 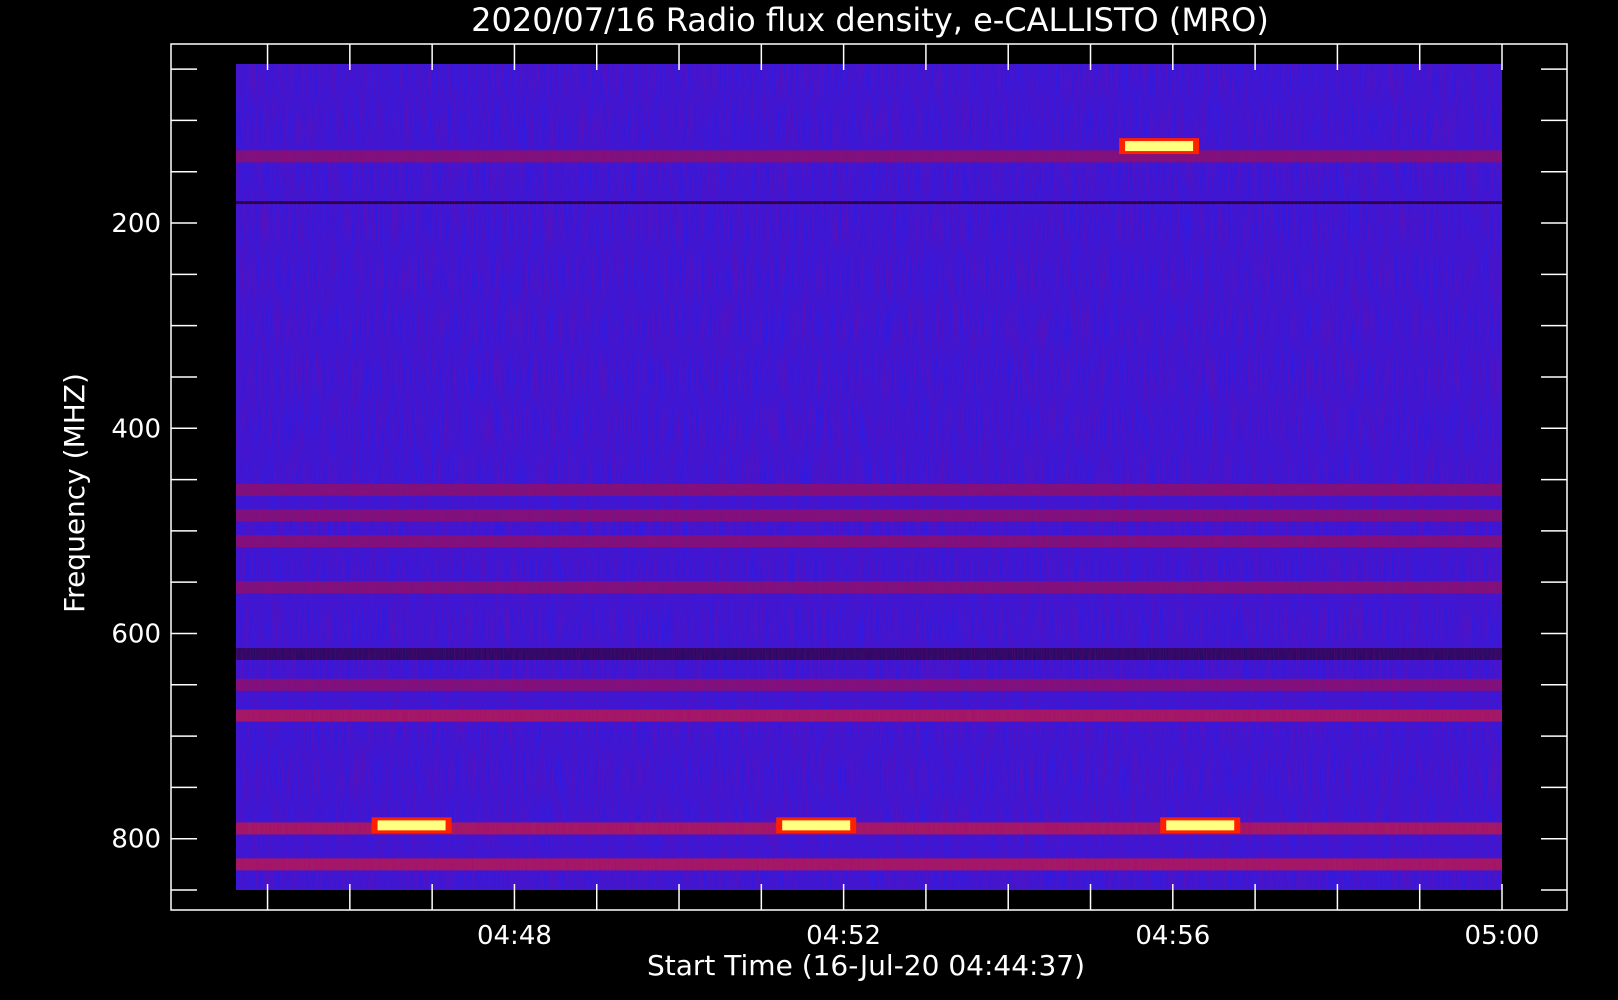 What do you see at coordinates (514, 936) in the screenshot?
I see `x-tick-label: 04:48` at bounding box center [514, 936].